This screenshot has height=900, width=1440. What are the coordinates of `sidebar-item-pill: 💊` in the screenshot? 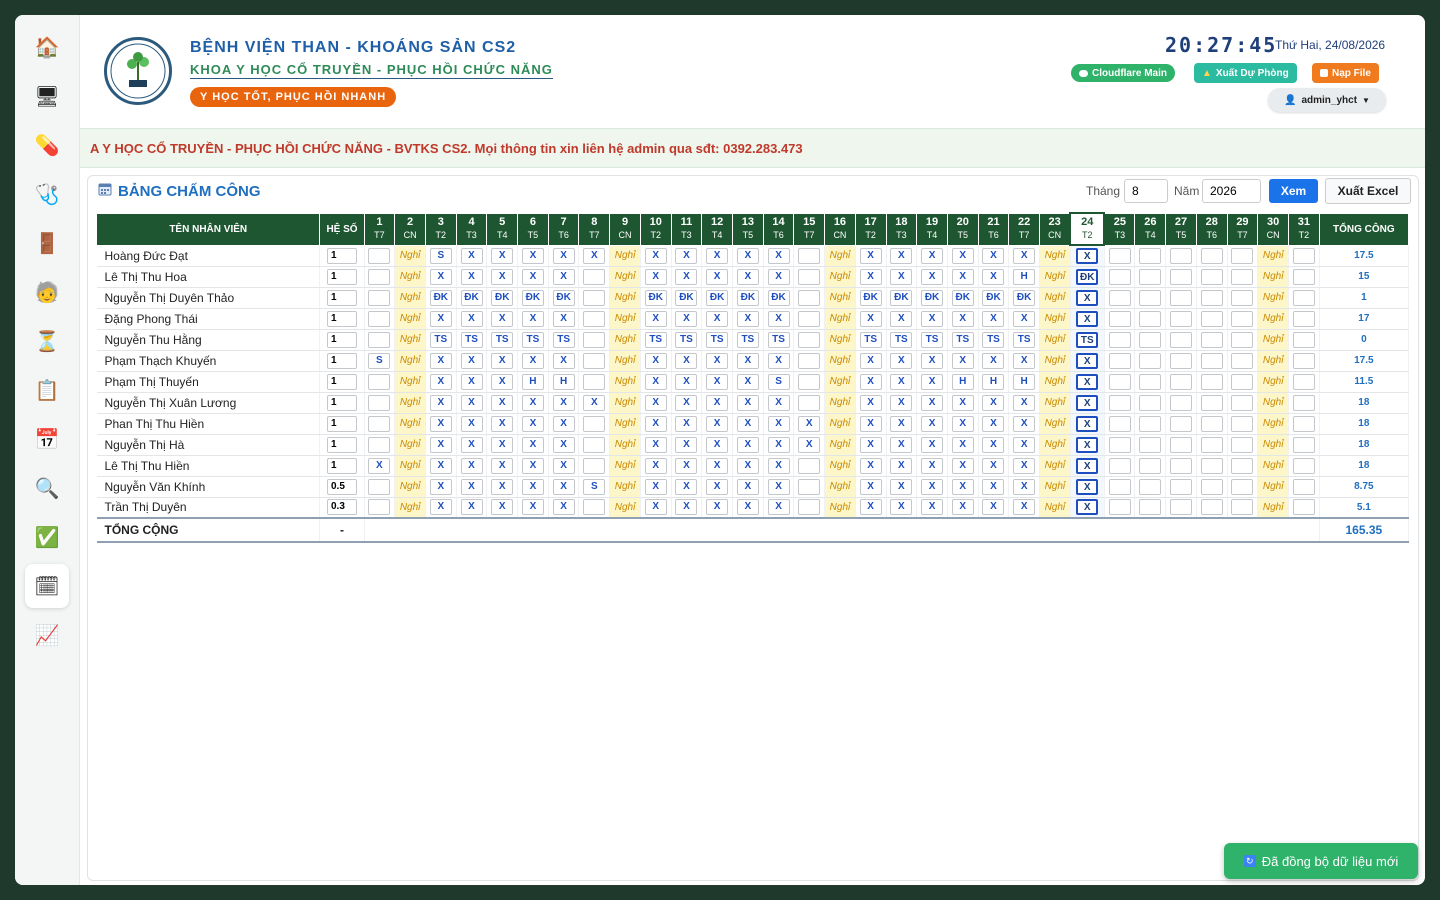 It's located at (47, 145).